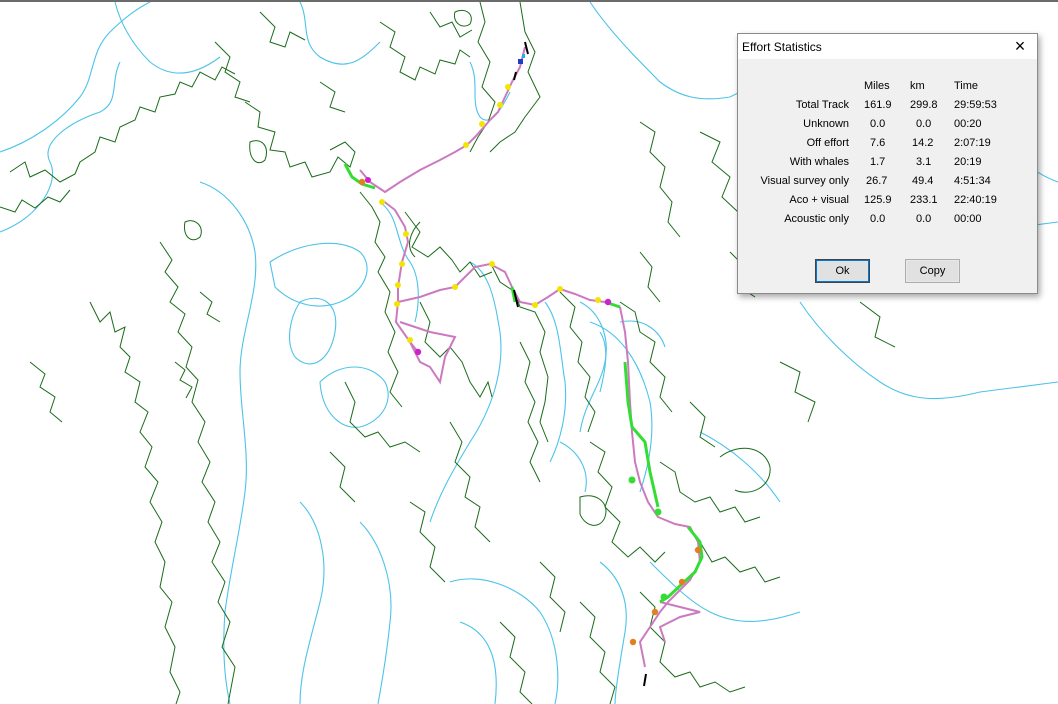  Describe the element at coordinates (520, 61) in the screenshot. I see `blue-marker` at that location.